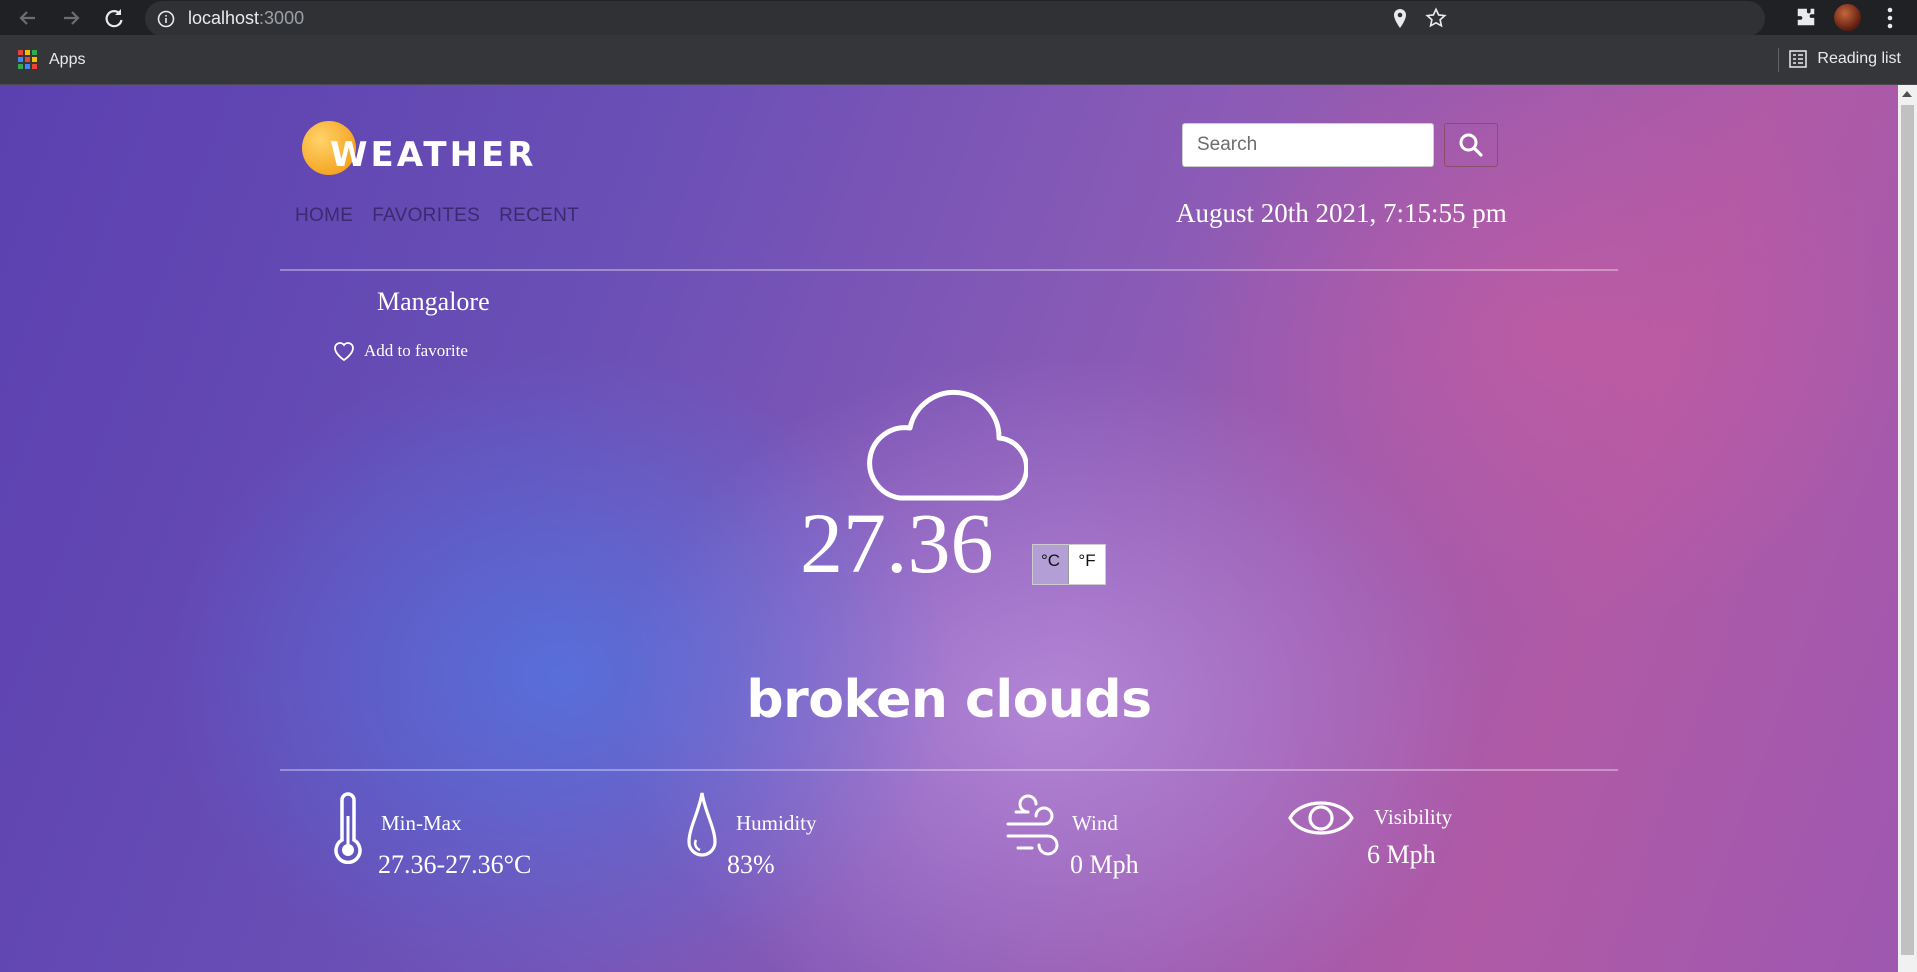  I want to click on unit-toggle: °C °F, so click(1069, 564).